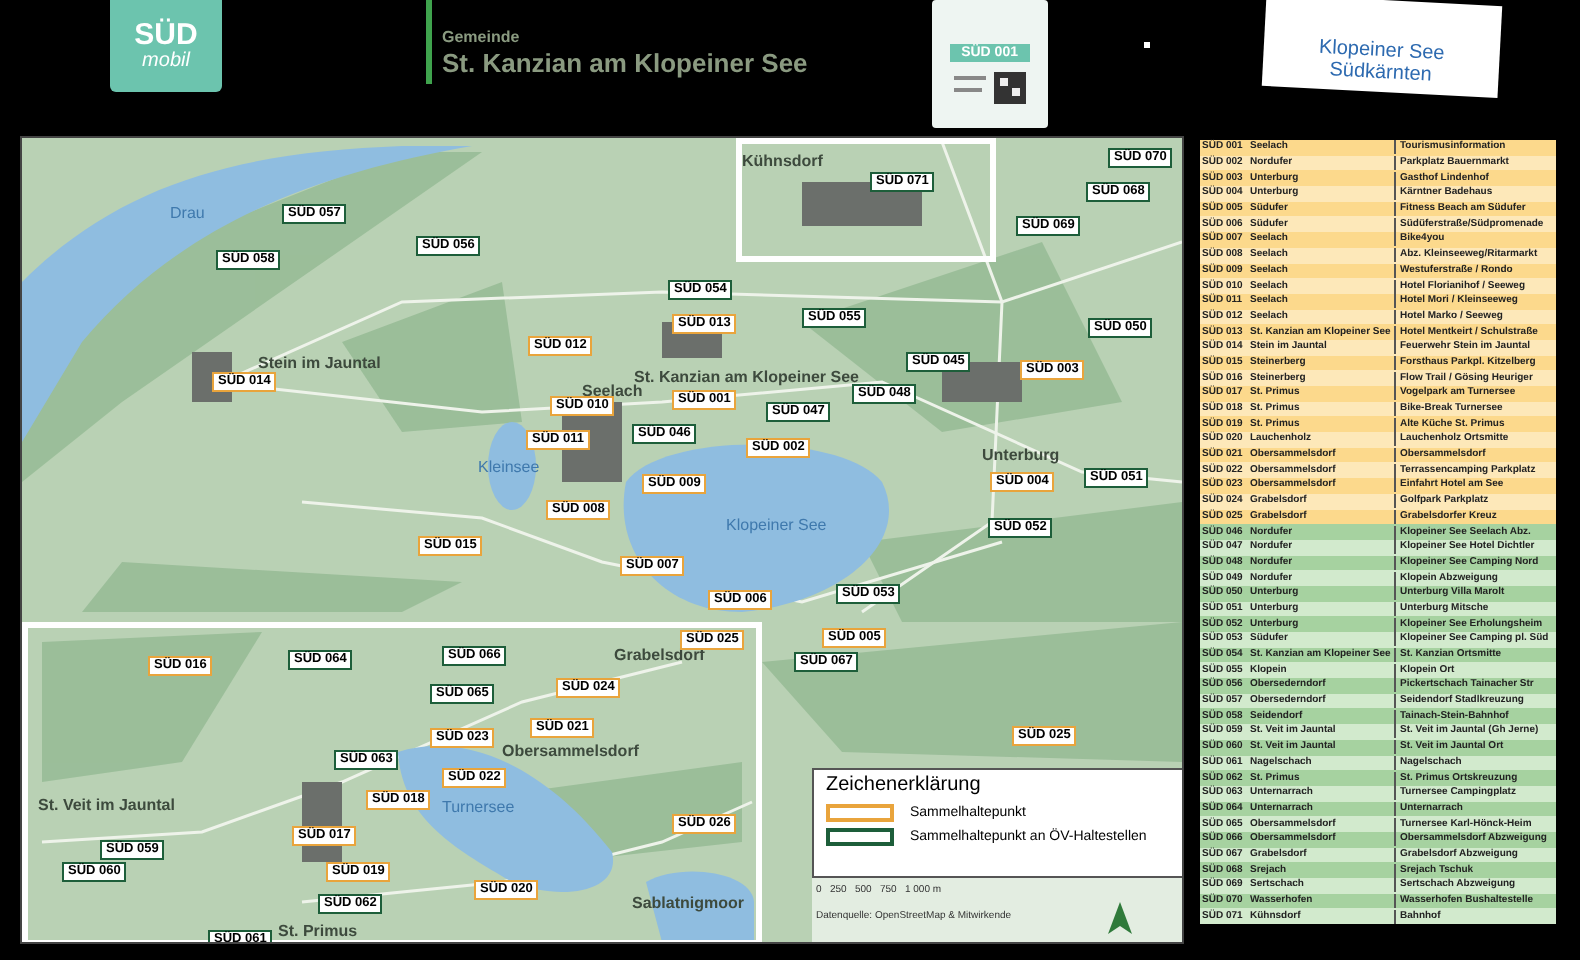  What do you see at coordinates (318, 932) in the screenshot?
I see `place-label: St. Primus` at bounding box center [318, 932].